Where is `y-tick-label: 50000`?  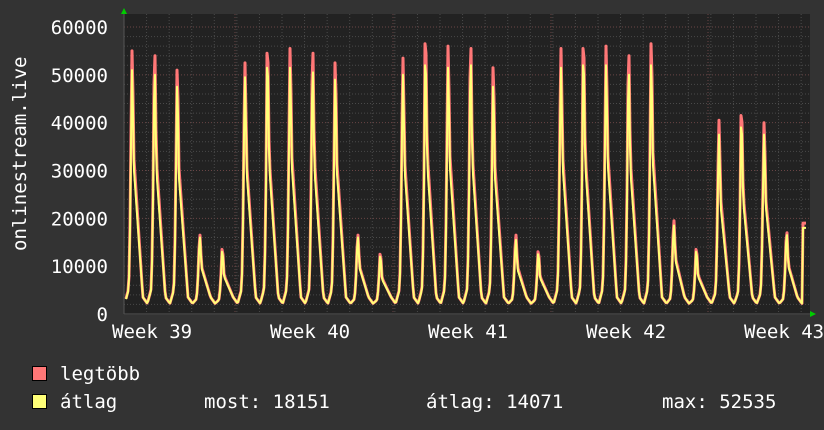 y-tick-label: 50000 is located at coordinates (79, 76).